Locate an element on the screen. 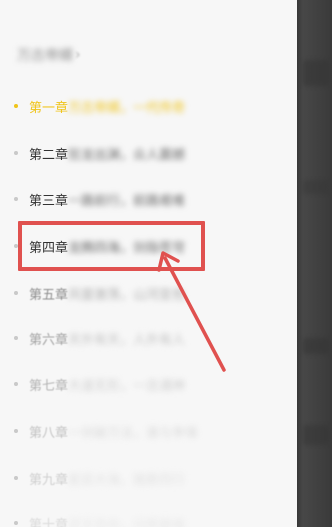 Image resolution: width=332 pixels, height=527 pixels. chapter-item-1: 第一章 万古帝婿，一代传奇 is located at coordinates (148, 106).